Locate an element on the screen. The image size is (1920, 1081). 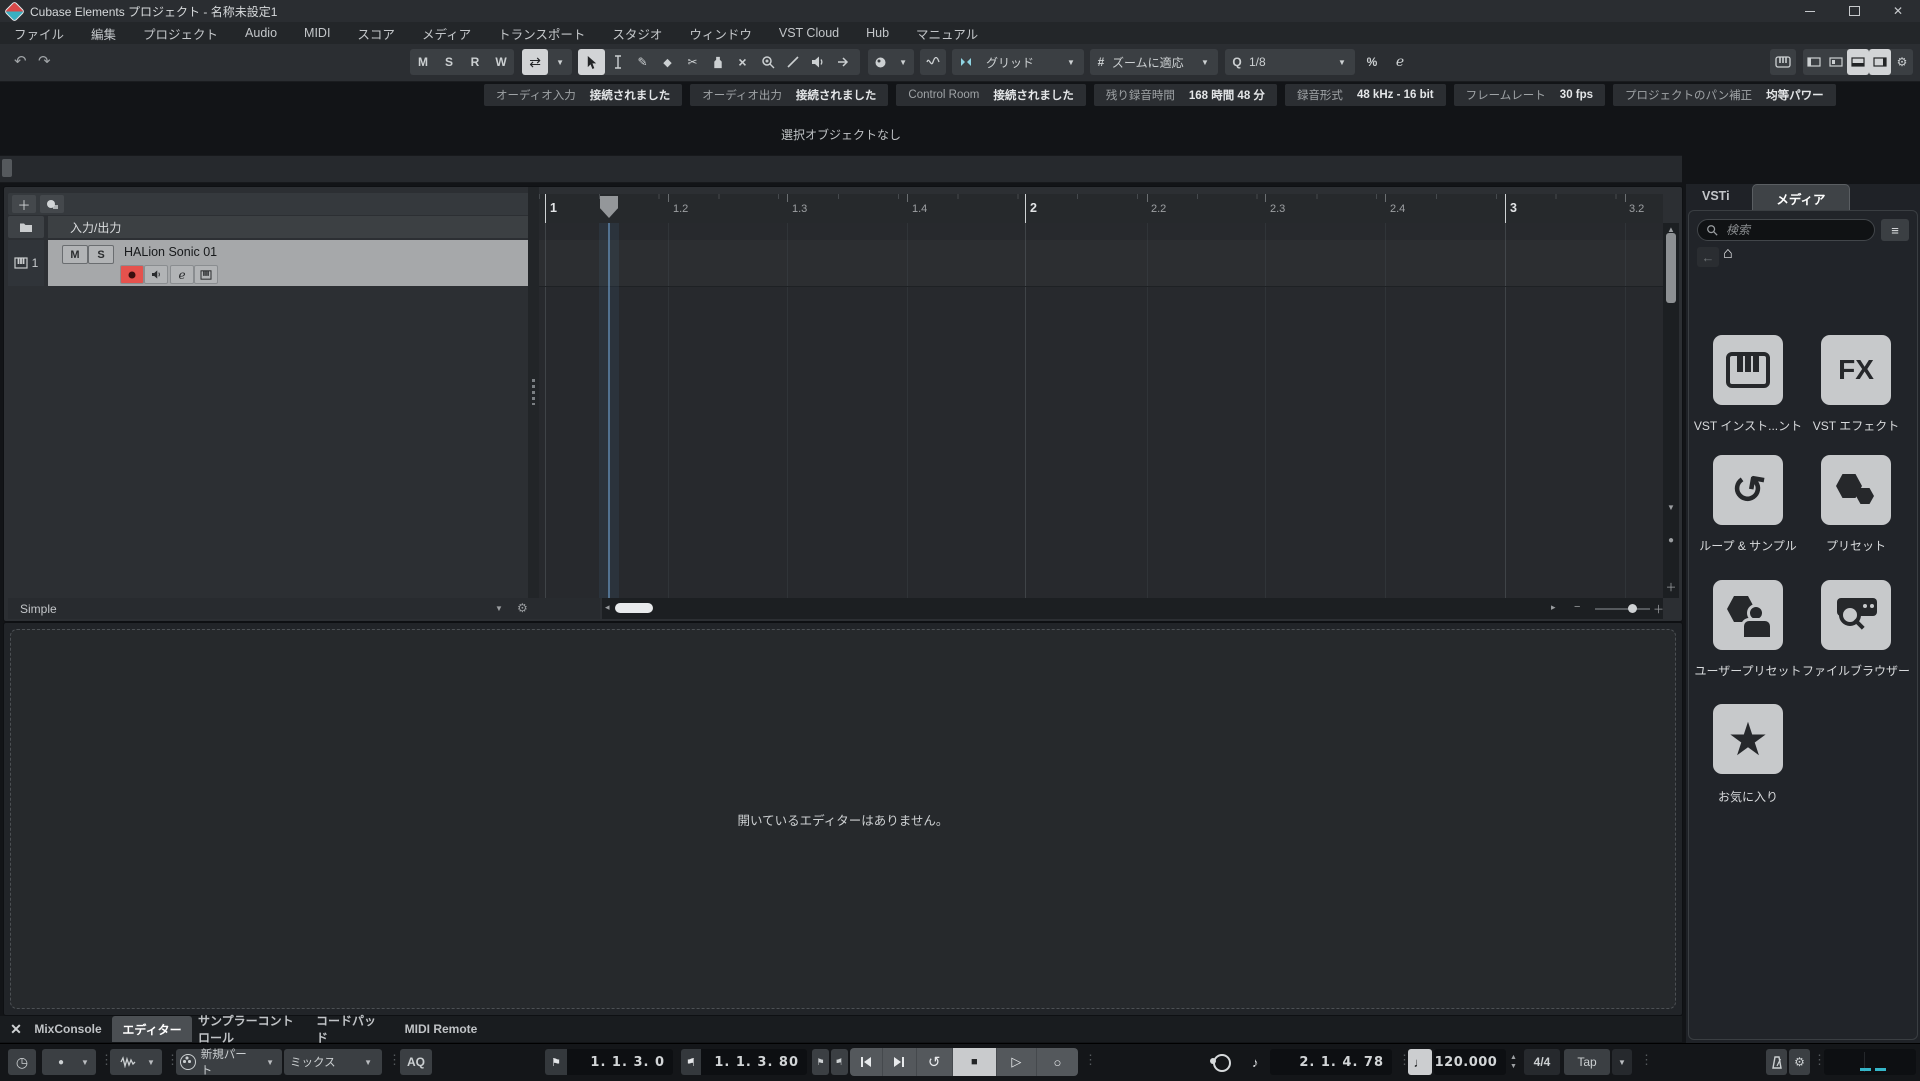
record-button: ○ is located at coordinates (1057, 1062).